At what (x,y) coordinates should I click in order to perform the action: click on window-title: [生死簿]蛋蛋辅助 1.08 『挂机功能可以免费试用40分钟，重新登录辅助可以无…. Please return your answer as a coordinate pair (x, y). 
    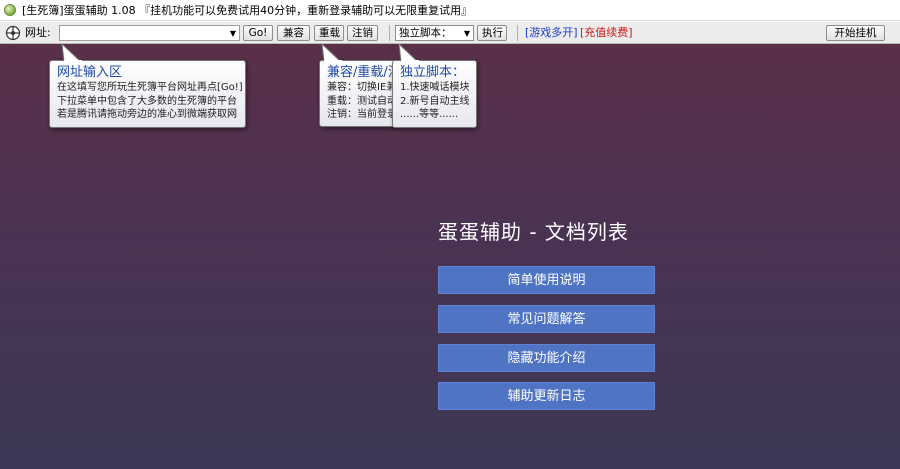
    Looking at the image, I should click on (247, 10).